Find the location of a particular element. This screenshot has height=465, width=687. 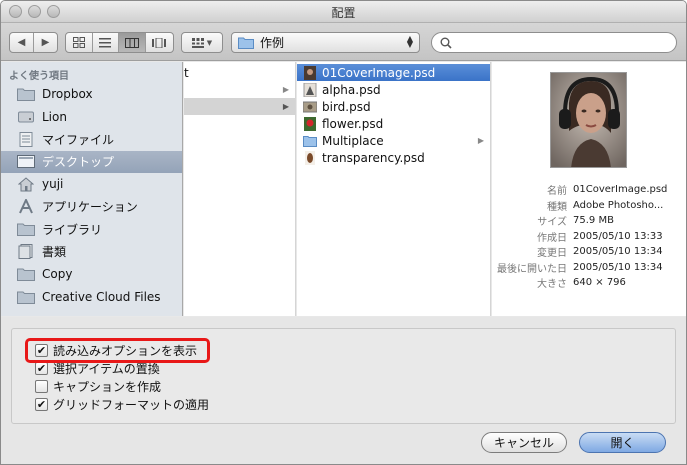

column-view-button is located at coordinates (132, 42).